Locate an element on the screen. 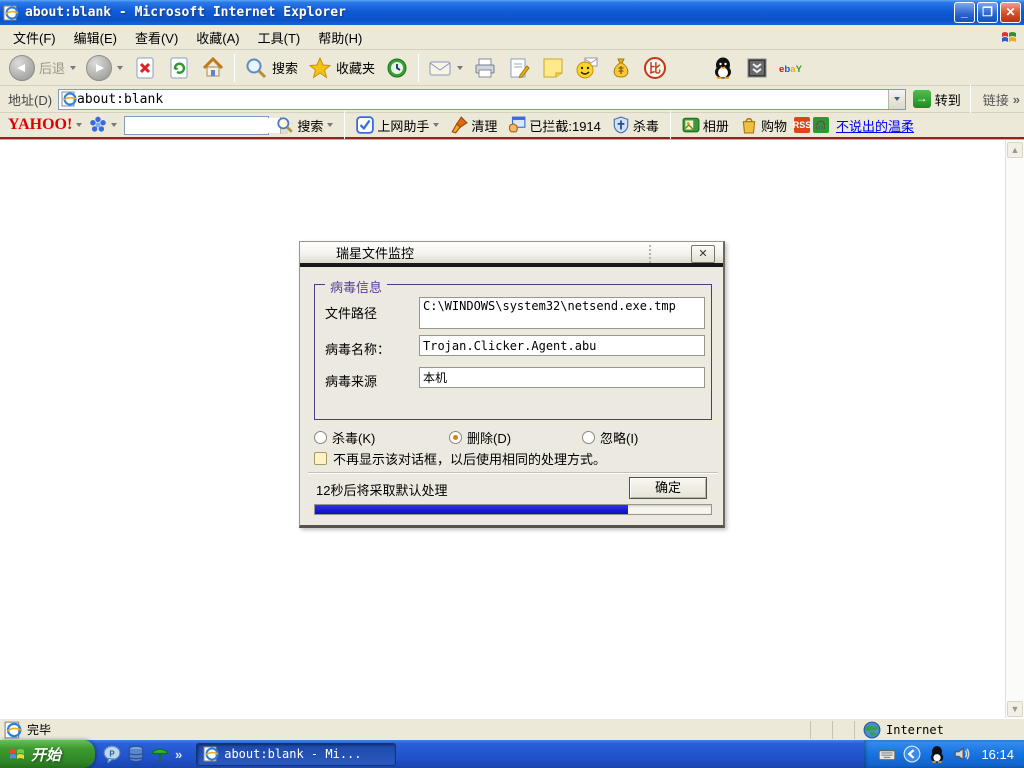 This screenshot has width=1024, height=768. assistant-button: 上网助手 is located at coordinates (397, 125).